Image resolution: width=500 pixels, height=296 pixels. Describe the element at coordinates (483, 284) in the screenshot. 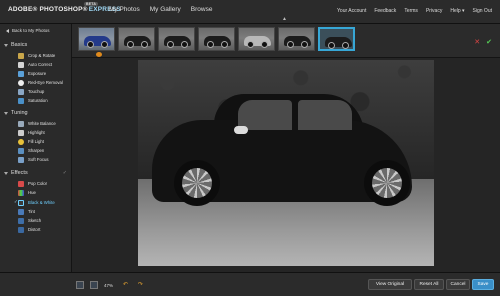

I see `save-button: Save` at that location.